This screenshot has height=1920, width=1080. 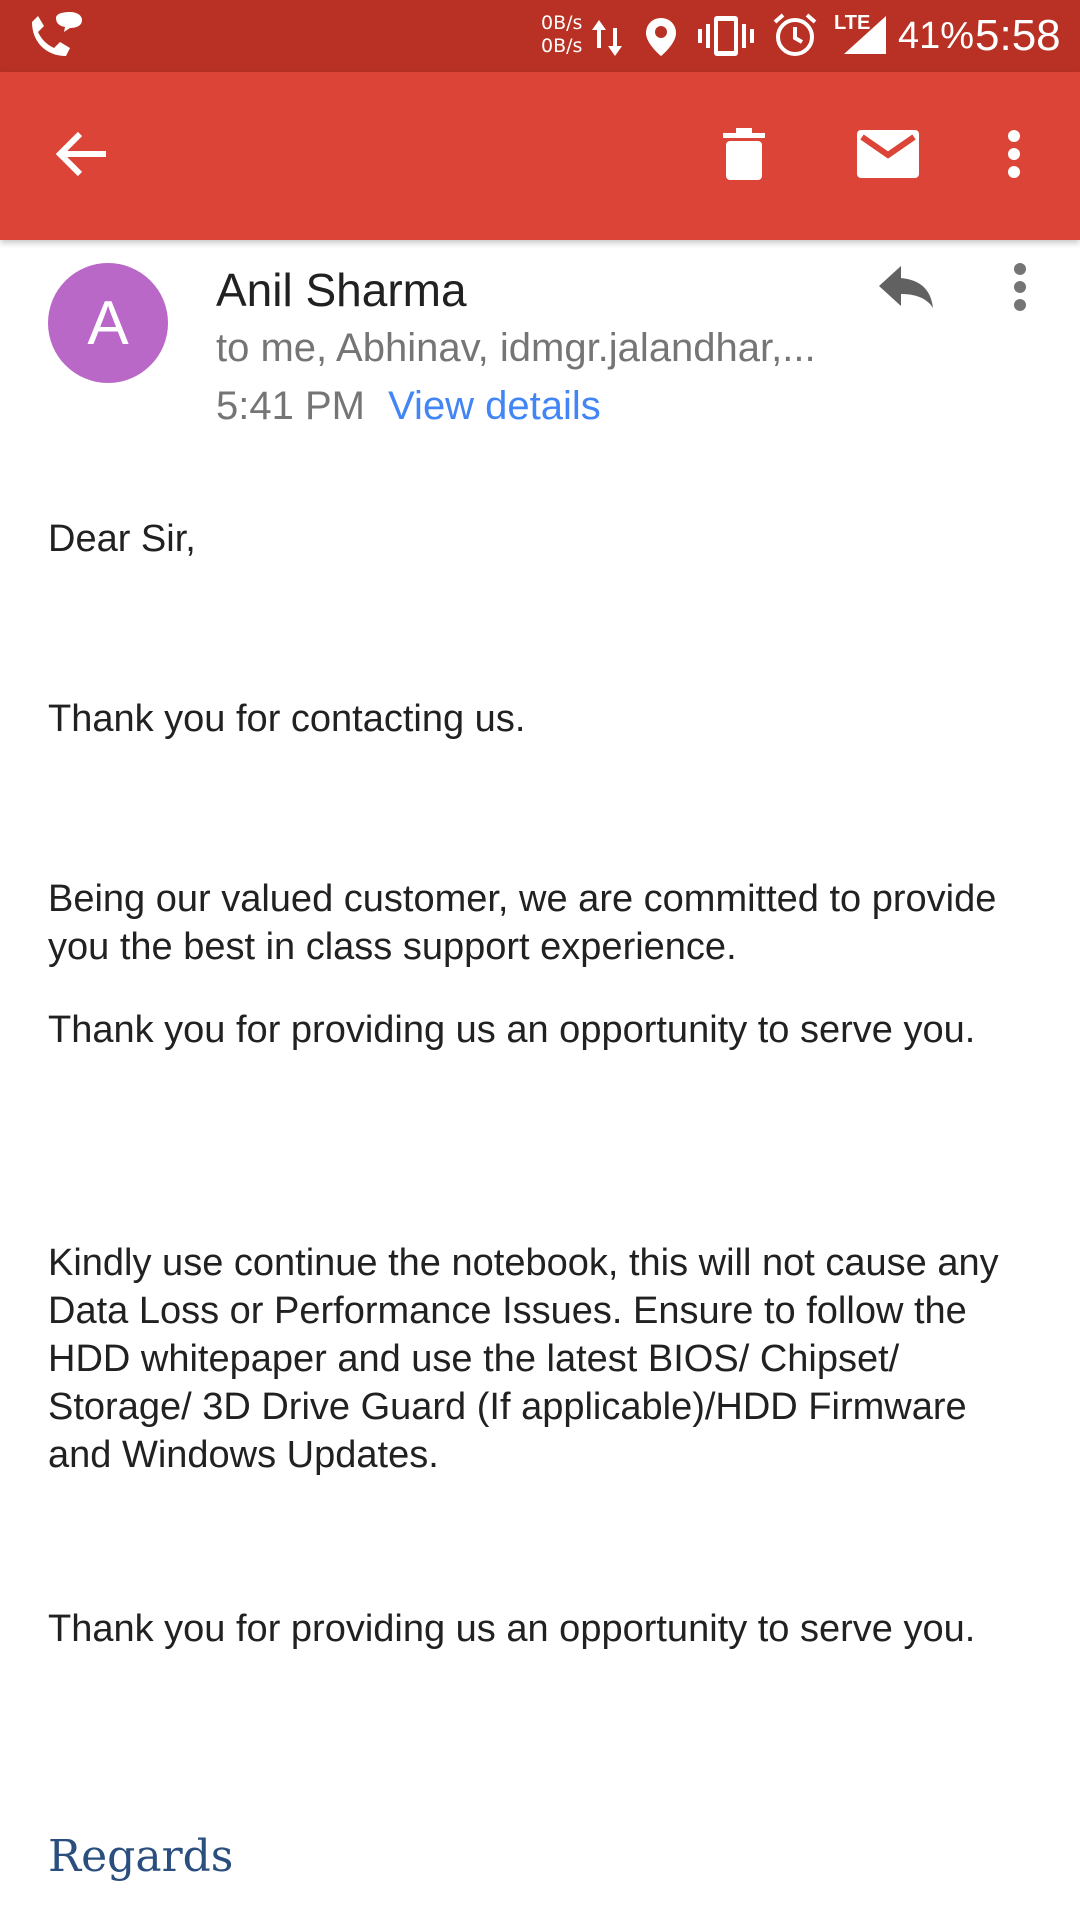 What do you see at coordinates (865, 37) in the screenshot?
I see `signal-icon` at bounding box center [865, 37].